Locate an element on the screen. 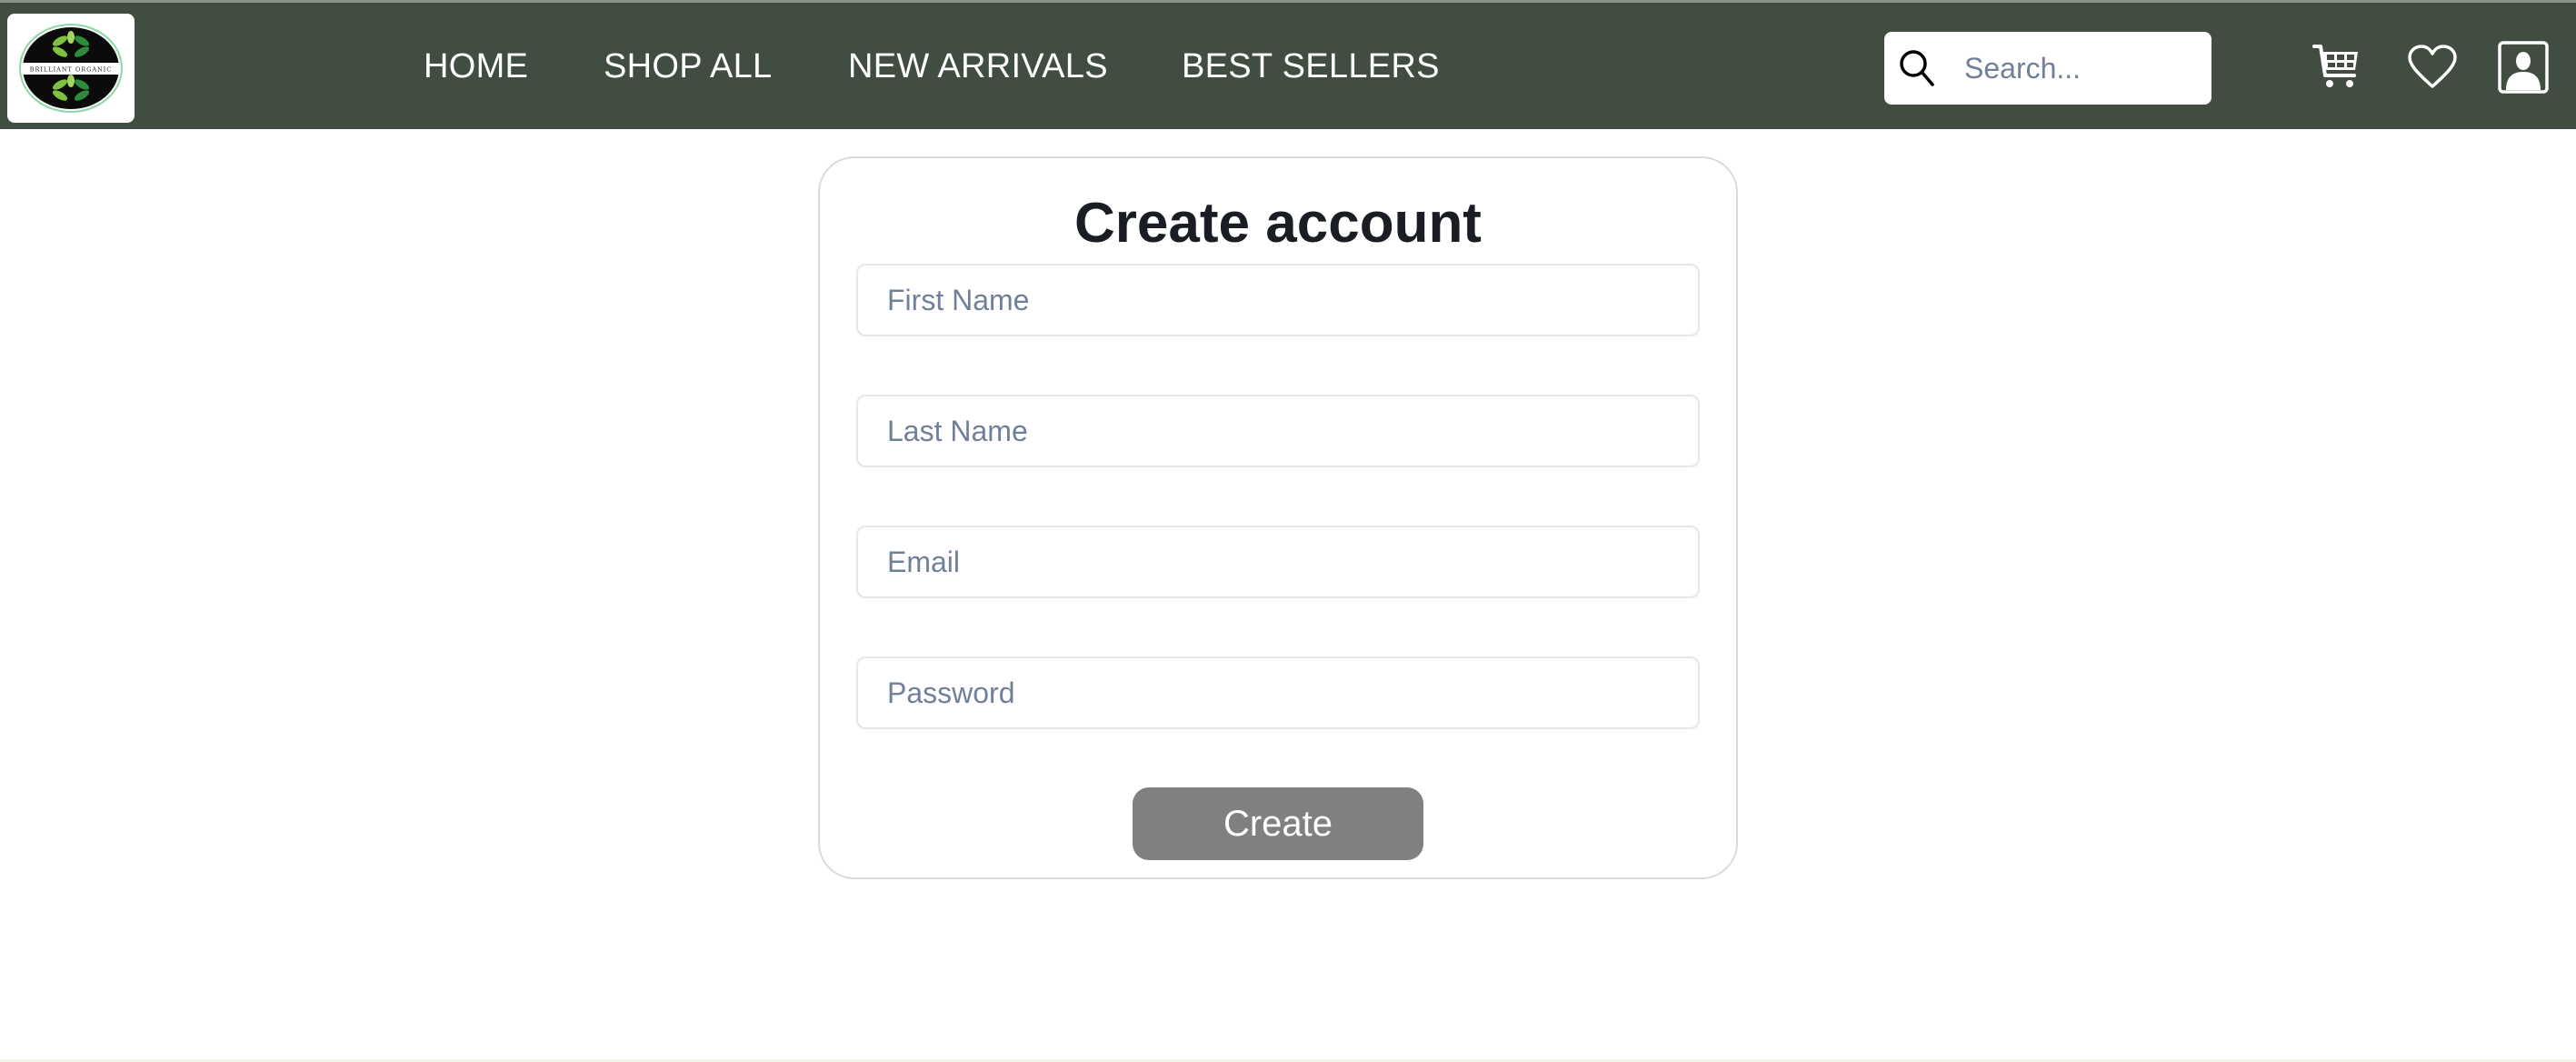  email-input is located at coordinates (1278, 562).